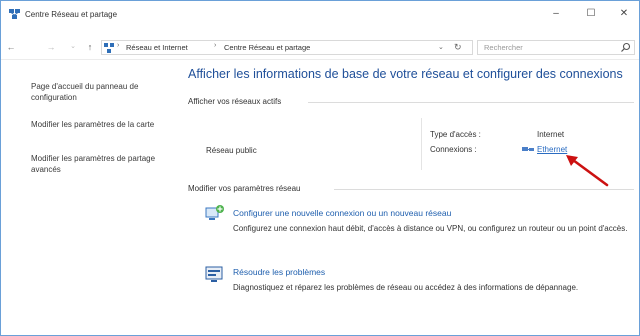 This screenshot has height=336, width=640. What do you see at coordinates (109, 48) in the screenshot?
I see `control-panel-icon` at bounding box center [109, 48].